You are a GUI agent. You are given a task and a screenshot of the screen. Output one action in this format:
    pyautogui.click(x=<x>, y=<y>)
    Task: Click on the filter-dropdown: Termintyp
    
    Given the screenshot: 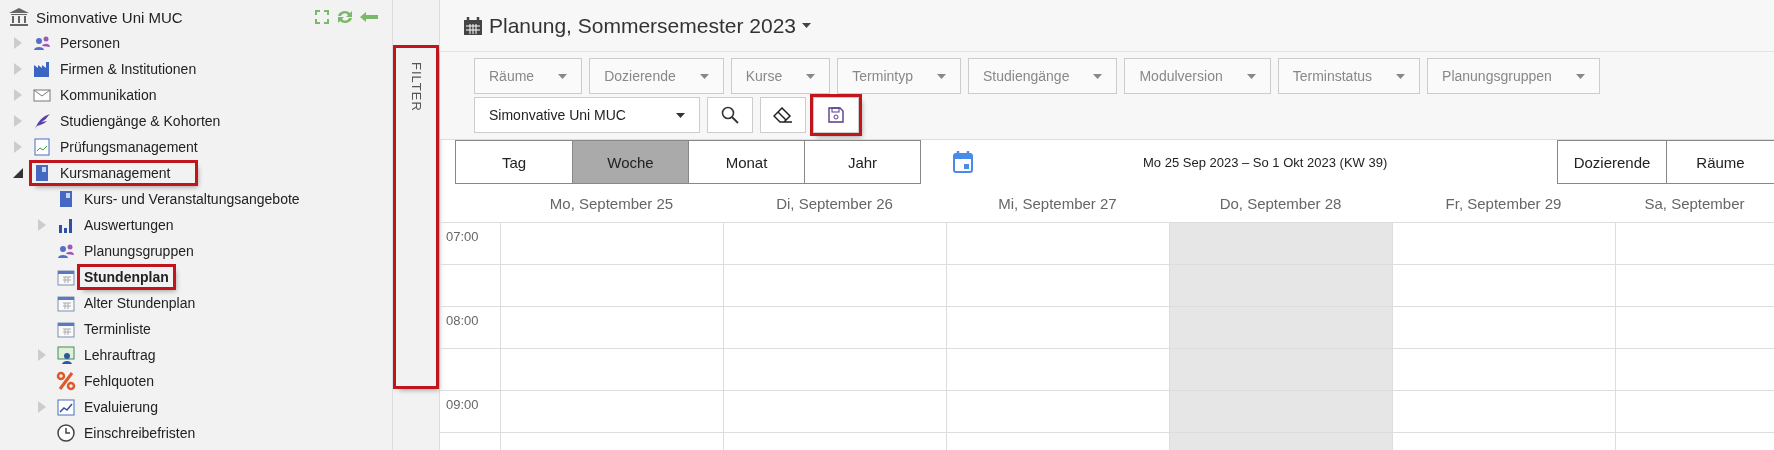 What is the action you would take?
    pyautogui.click(x=899, y=76)
    